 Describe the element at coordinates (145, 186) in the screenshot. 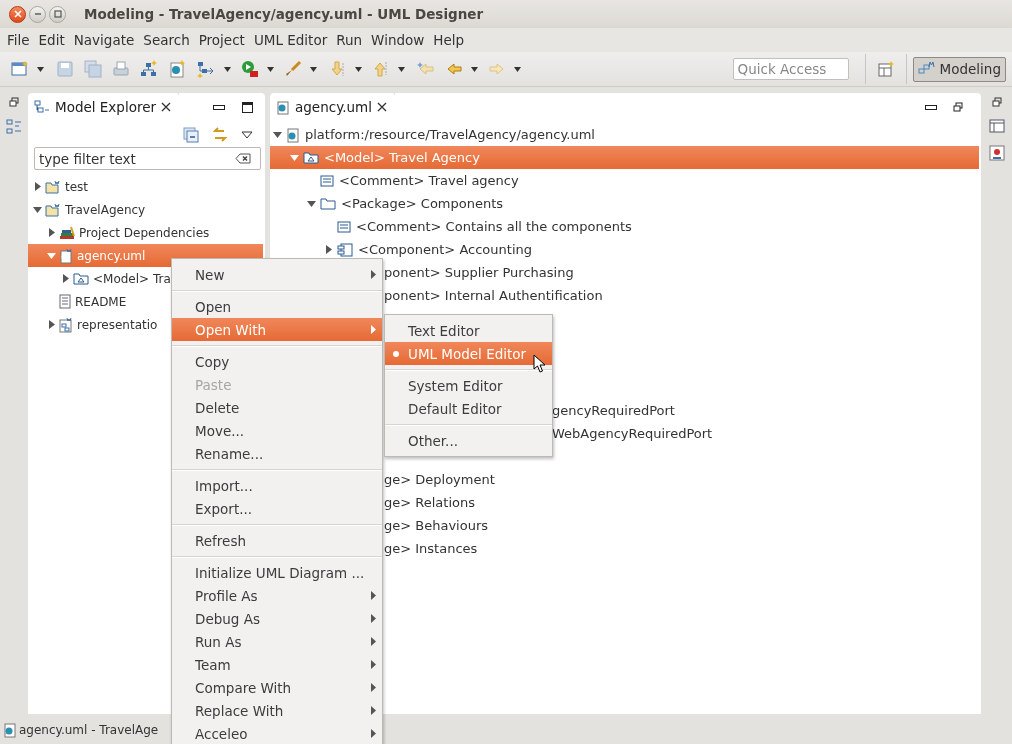

I see `tree-item: test` at that location.